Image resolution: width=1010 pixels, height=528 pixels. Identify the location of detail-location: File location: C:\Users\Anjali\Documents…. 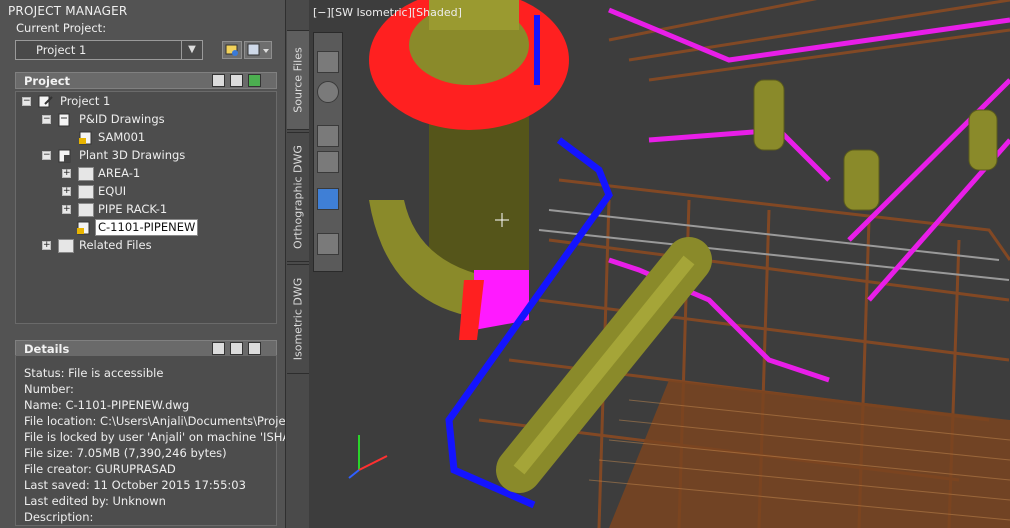
(158, 421).